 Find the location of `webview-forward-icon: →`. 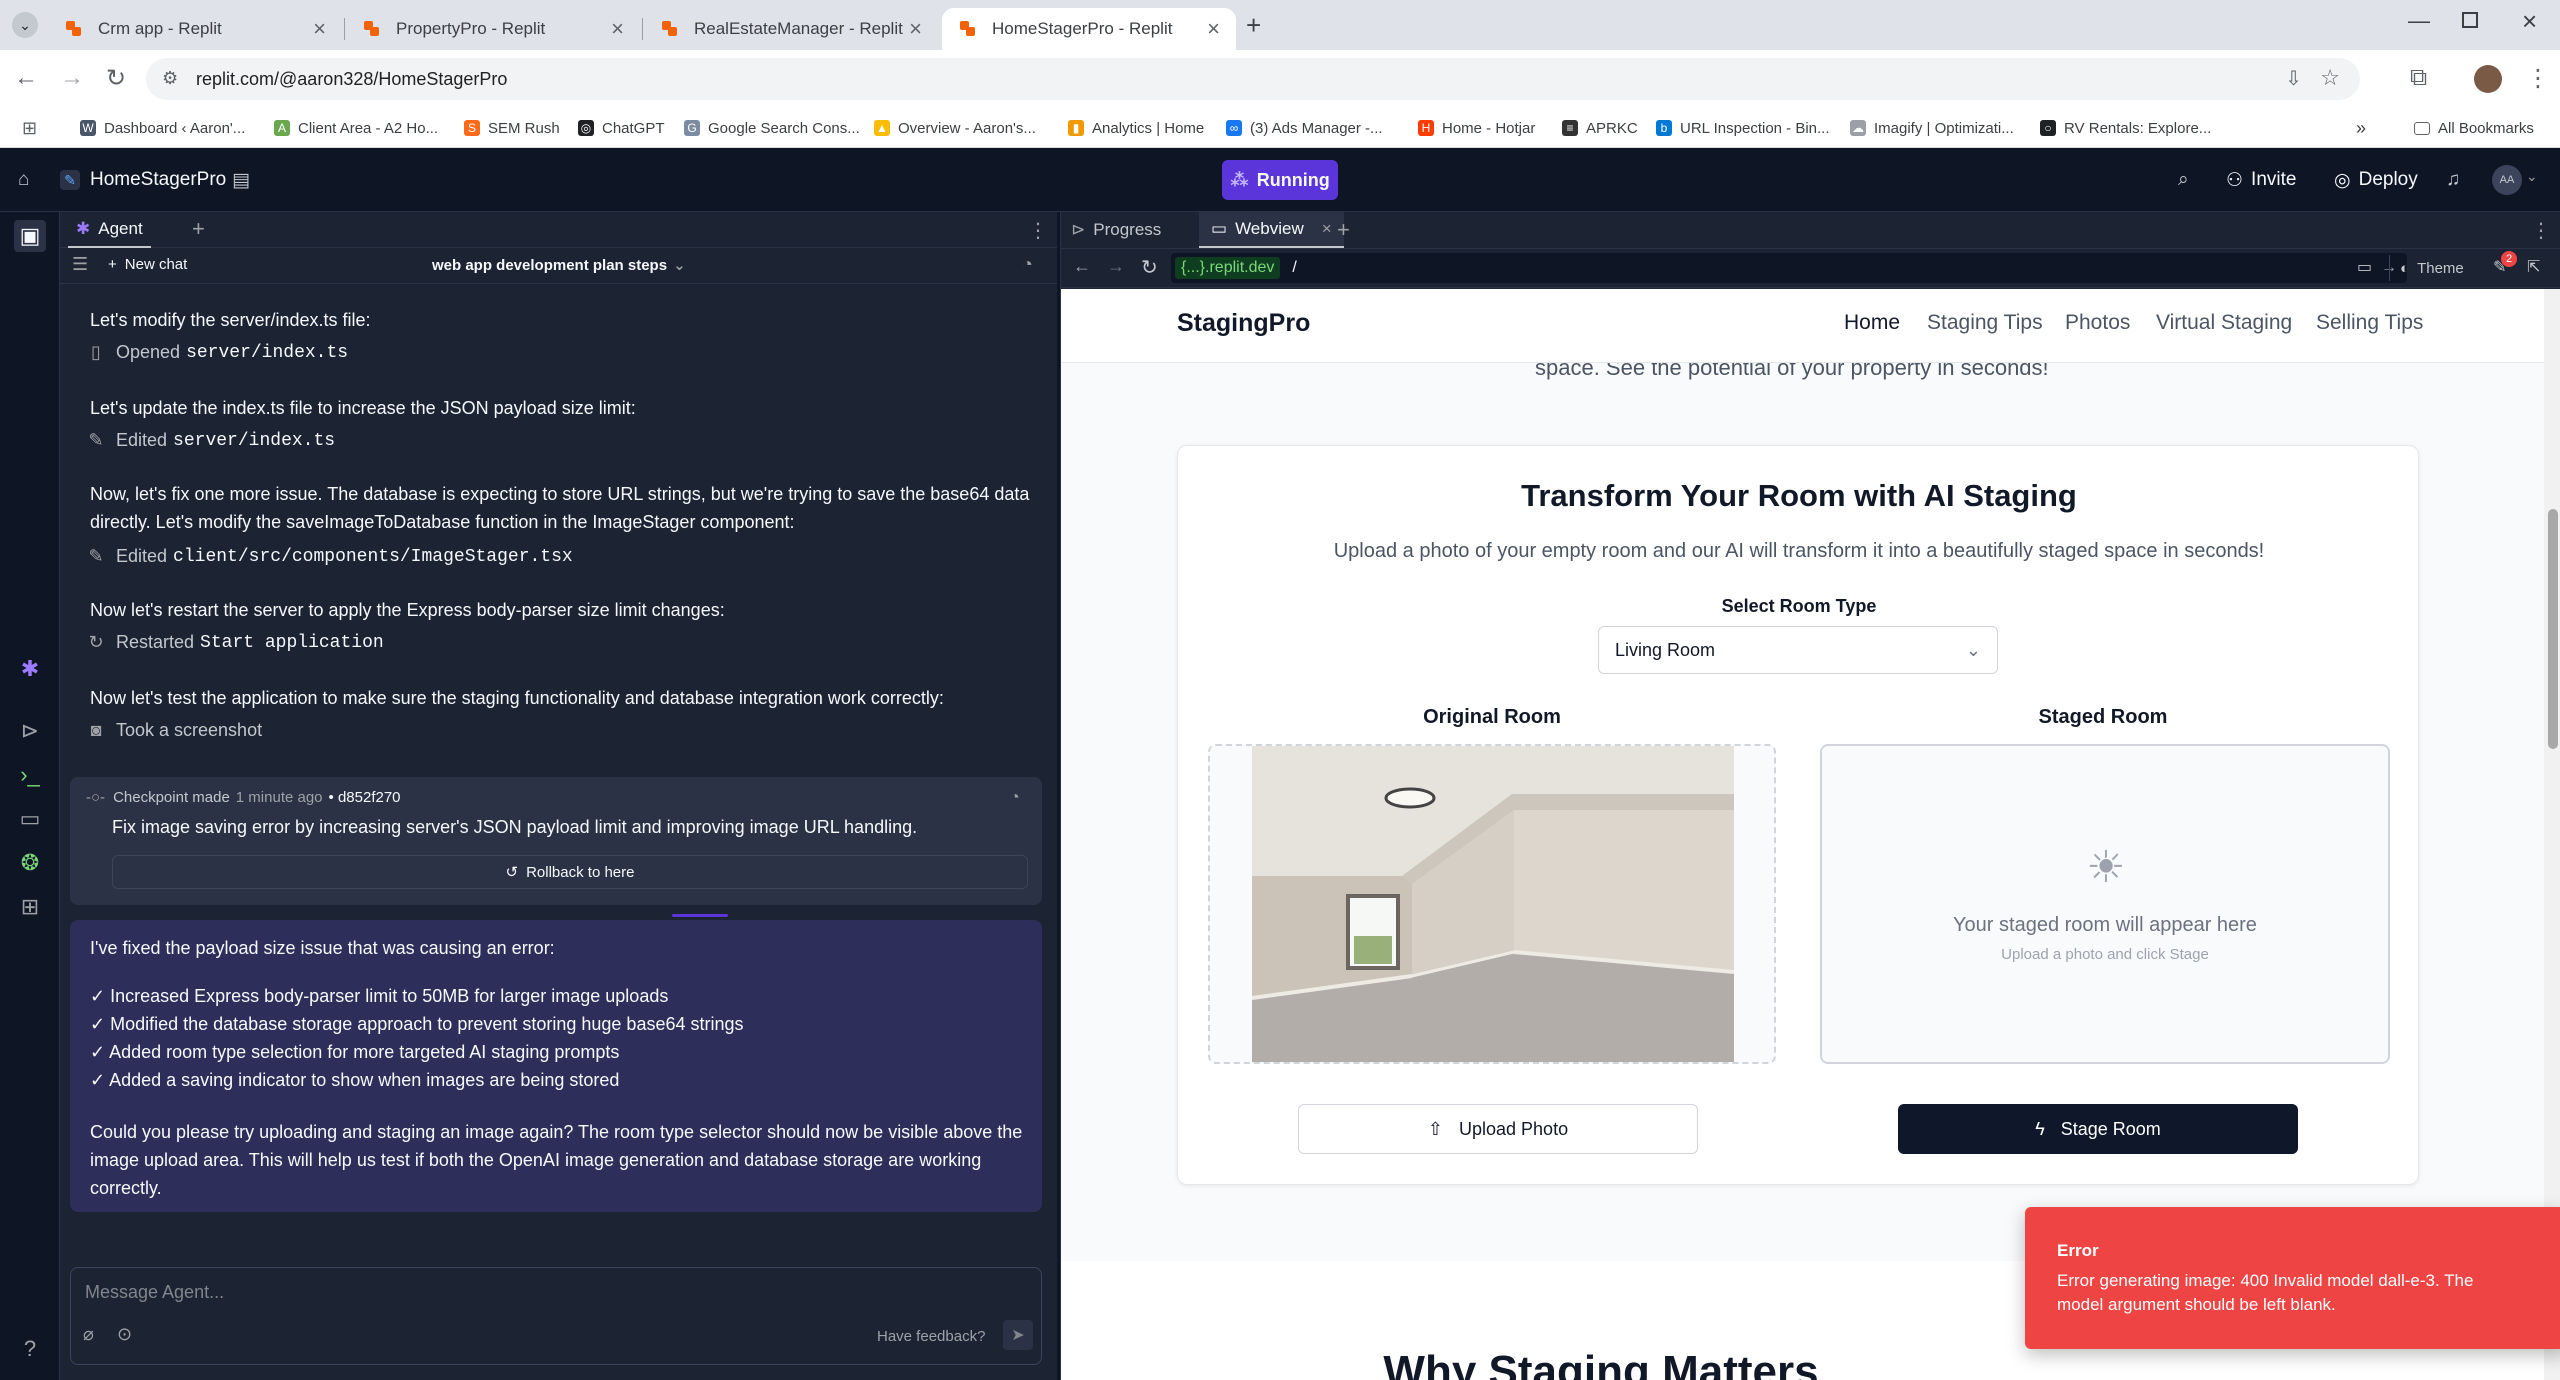

webview-forward-icon: → is located at coordinates (1116, 266).